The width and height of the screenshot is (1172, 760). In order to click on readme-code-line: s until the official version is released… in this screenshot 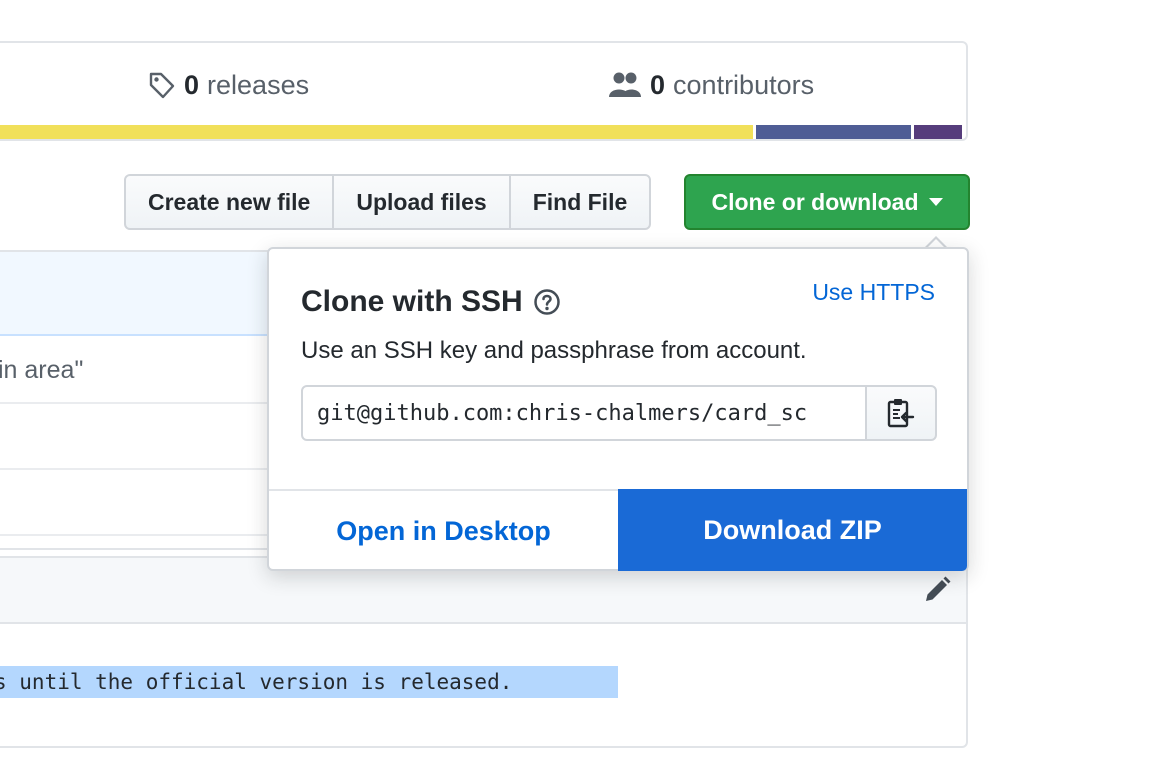, I will do `click(256, 682)`.